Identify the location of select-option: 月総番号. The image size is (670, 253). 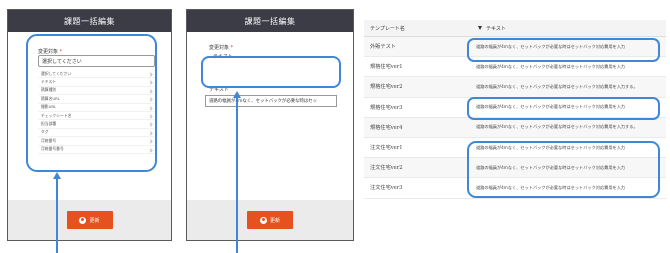
(96, 141).